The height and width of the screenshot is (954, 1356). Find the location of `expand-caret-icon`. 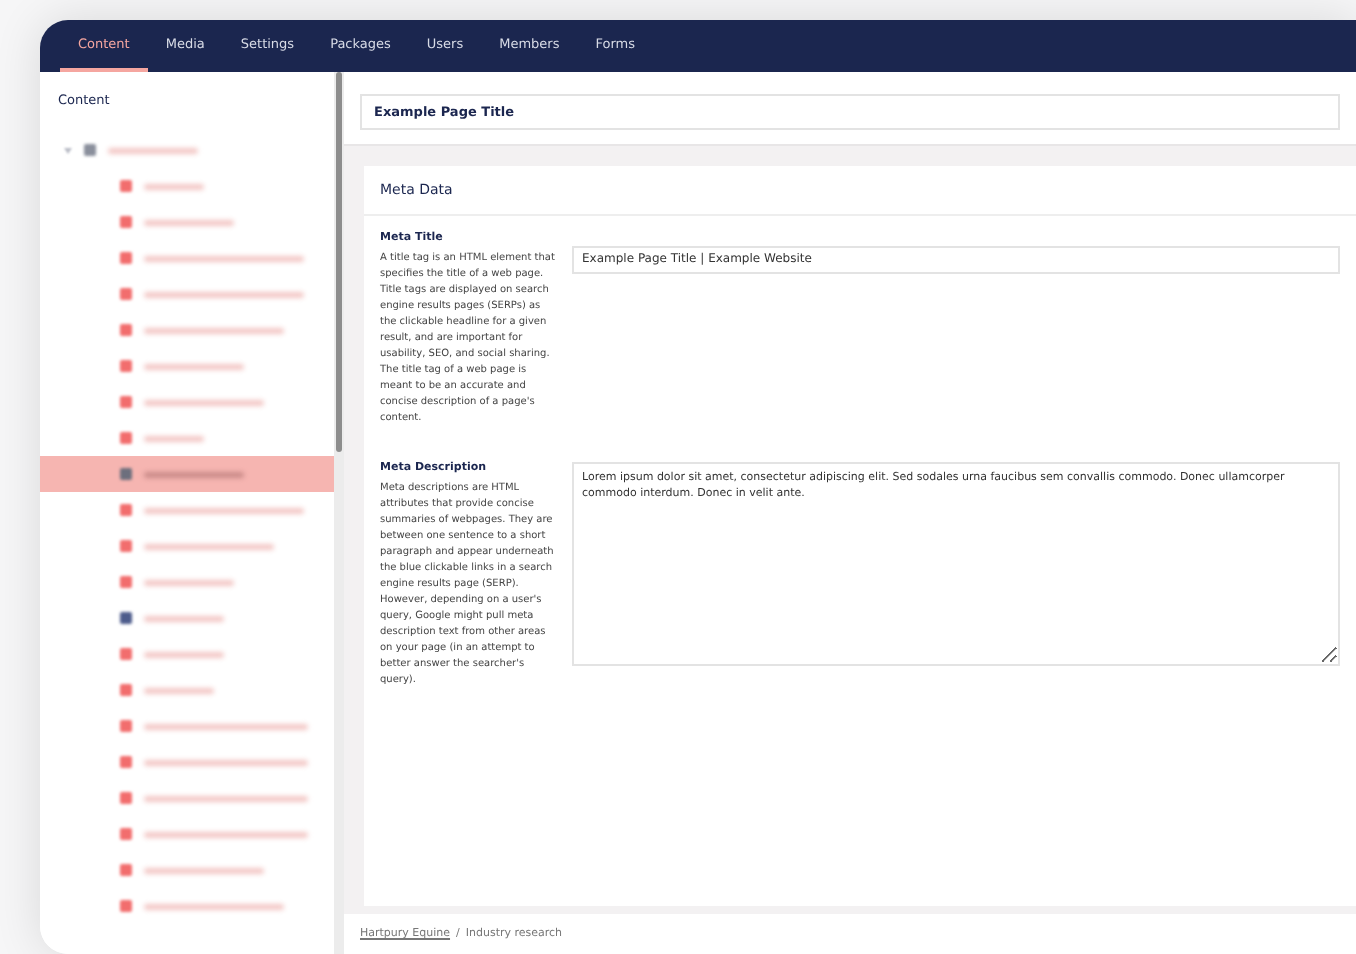

expand-caret-icon is located at coordinates (68, 150).